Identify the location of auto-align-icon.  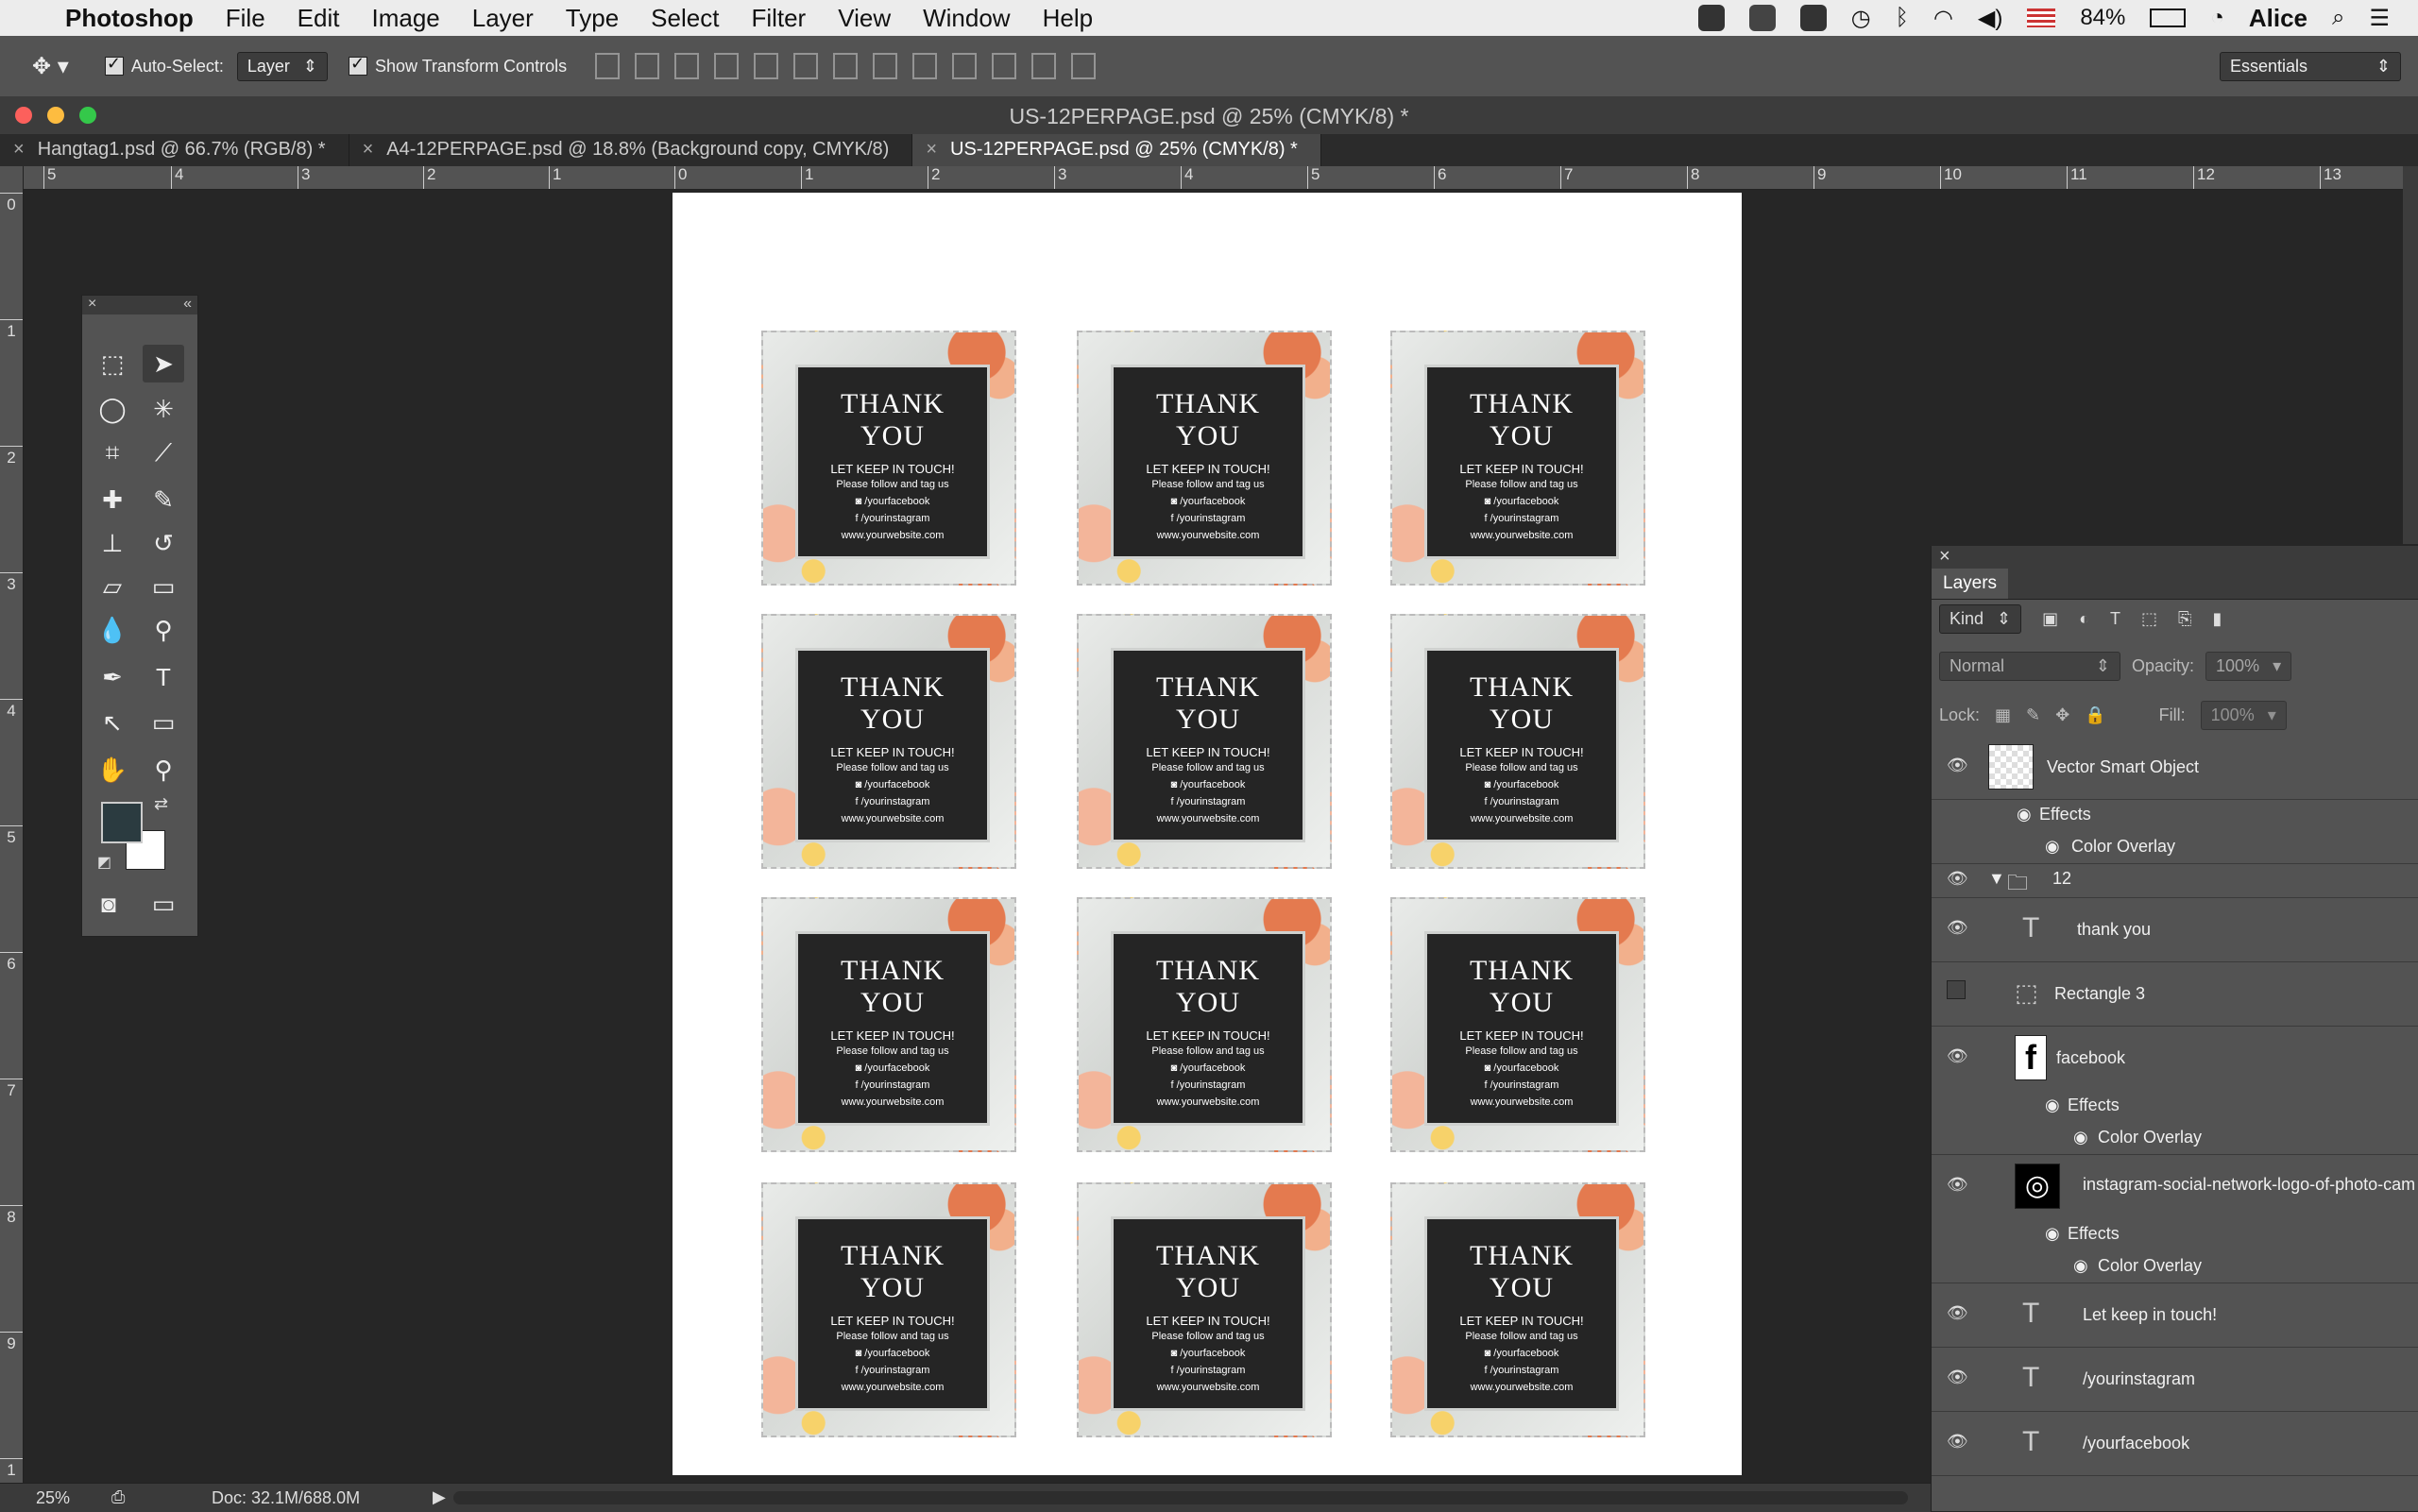
(1084, 66).